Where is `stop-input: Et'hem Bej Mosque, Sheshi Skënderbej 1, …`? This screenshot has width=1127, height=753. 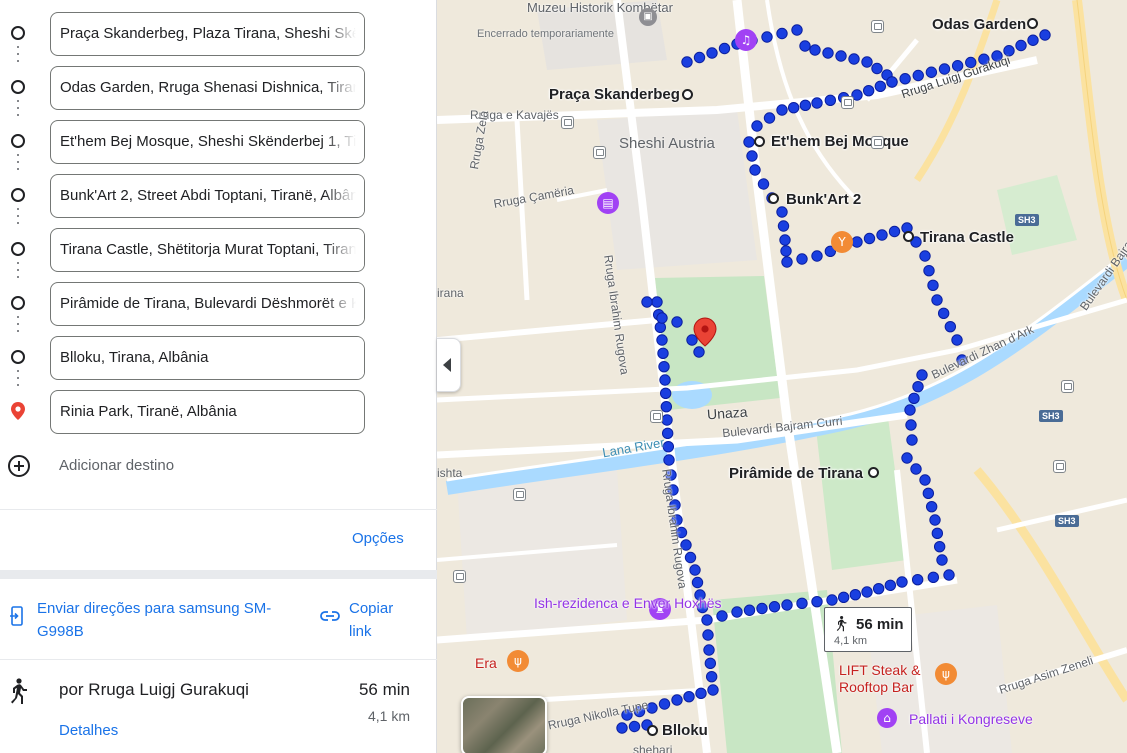 stop-input: Et'hem Bej Mosque, Sheshi Skënderbej 1, … is located at coordinates (207, 142).